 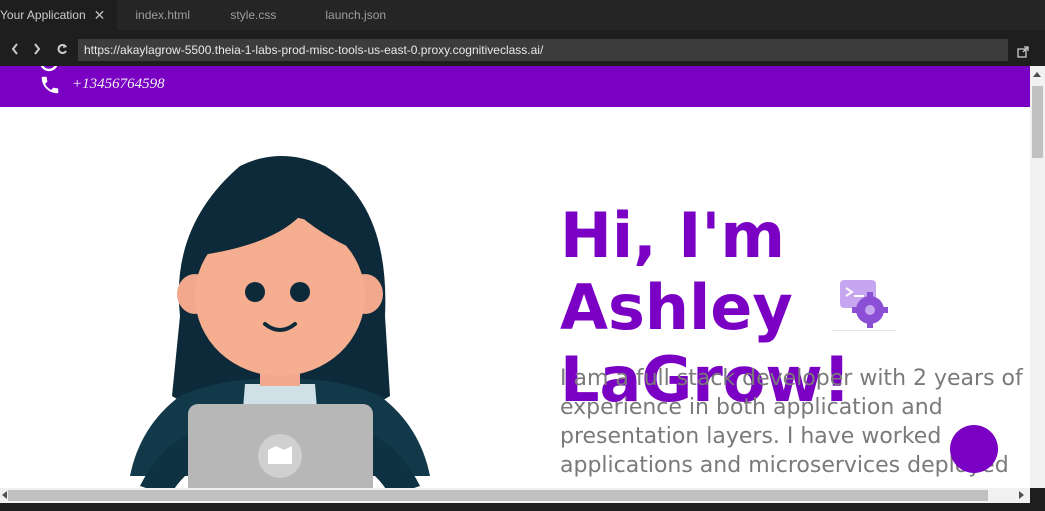 What do you see at coordinates (37, 50) in the screenshot?
I see `chevron-right-icon` at bounding box center [37, 50].